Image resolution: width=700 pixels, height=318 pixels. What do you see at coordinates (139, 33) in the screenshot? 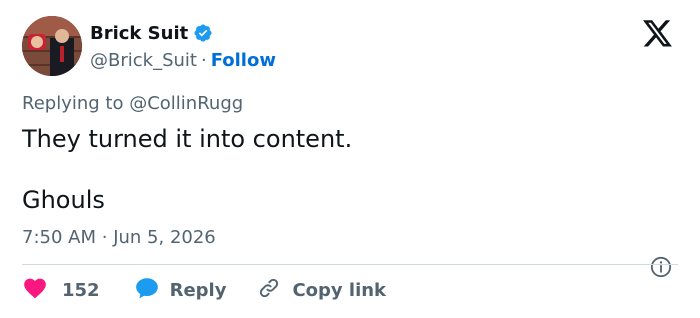
I see `author-display-name: Brick Suit` at bounding box center [139, 33].